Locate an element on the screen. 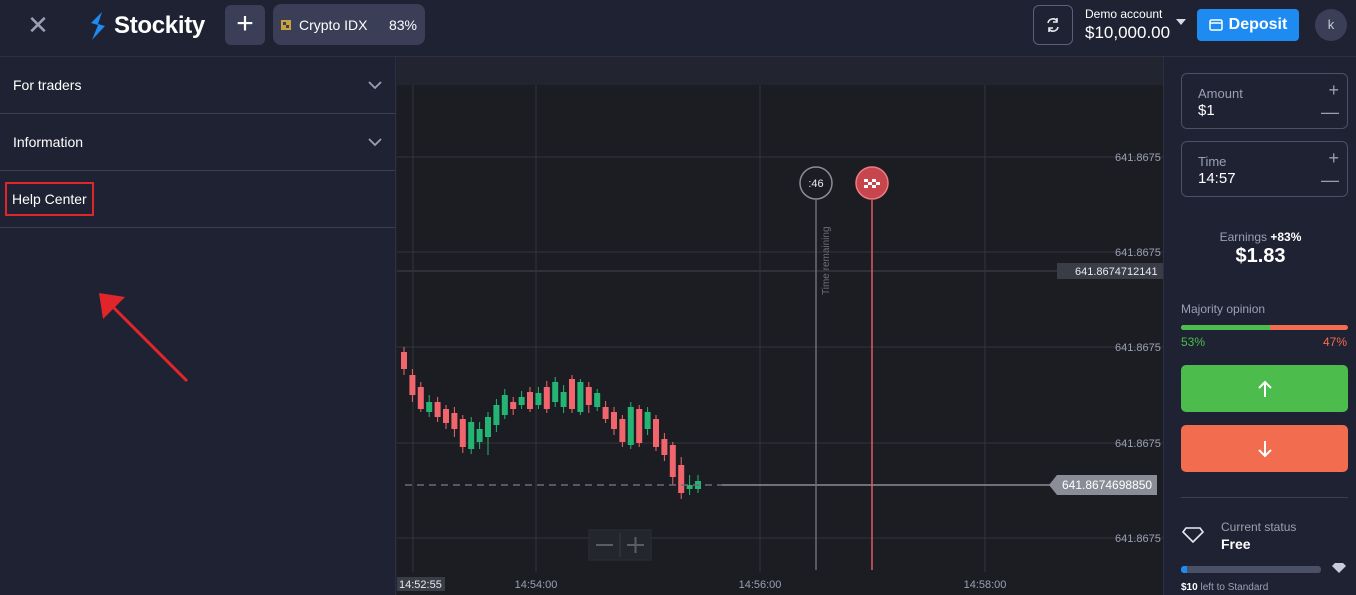  amount-label: Amount is located at coordinates (1220, 93).